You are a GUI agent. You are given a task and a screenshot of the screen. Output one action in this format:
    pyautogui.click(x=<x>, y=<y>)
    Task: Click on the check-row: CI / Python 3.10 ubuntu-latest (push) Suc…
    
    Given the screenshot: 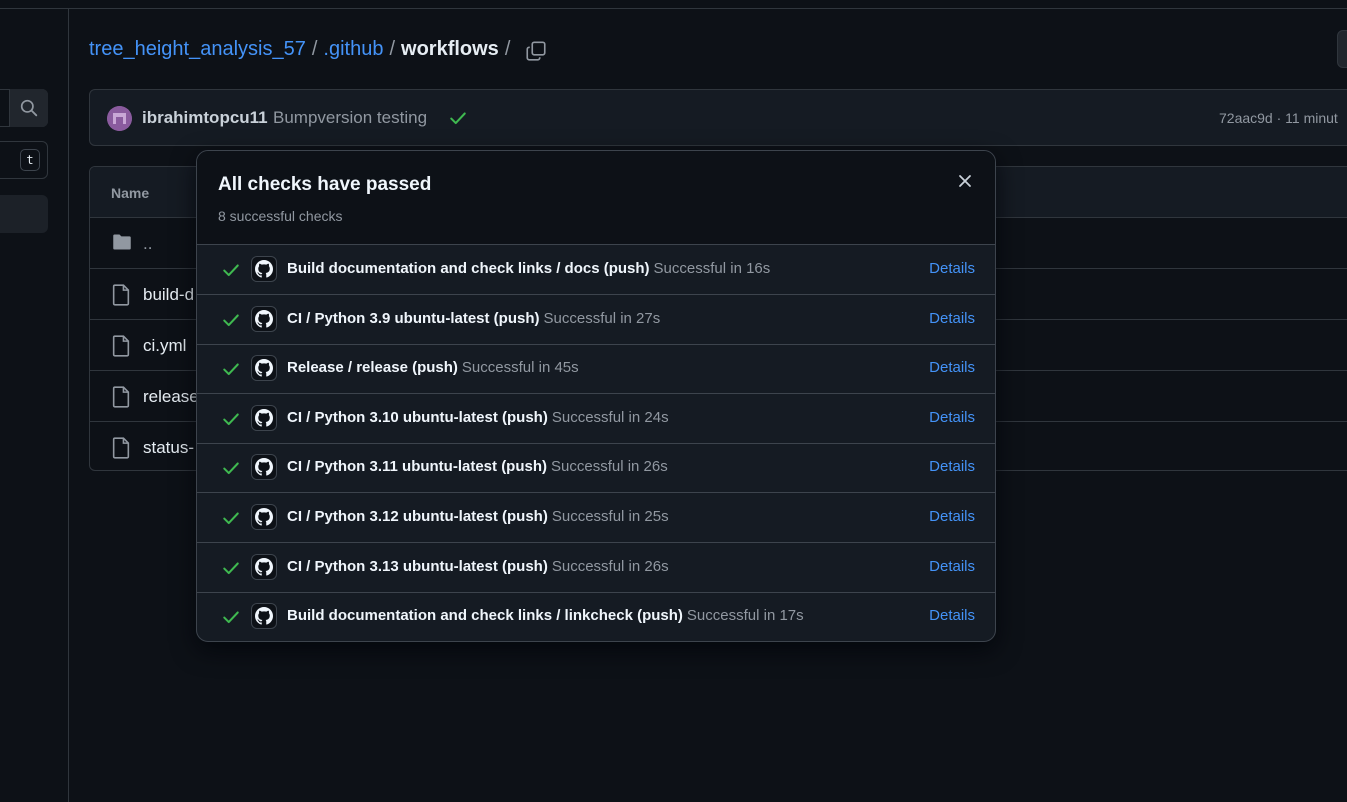 What is the action you would take?
    pyautogui.click(x=596, y=419)
    